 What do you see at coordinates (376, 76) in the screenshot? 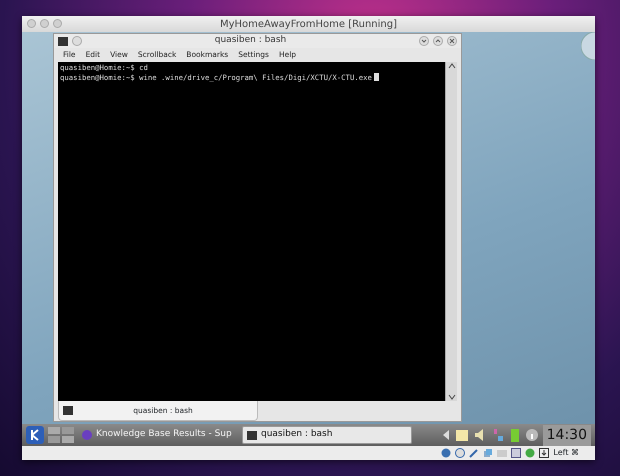
I see `text-cursor` at bounding box center [376, 76].